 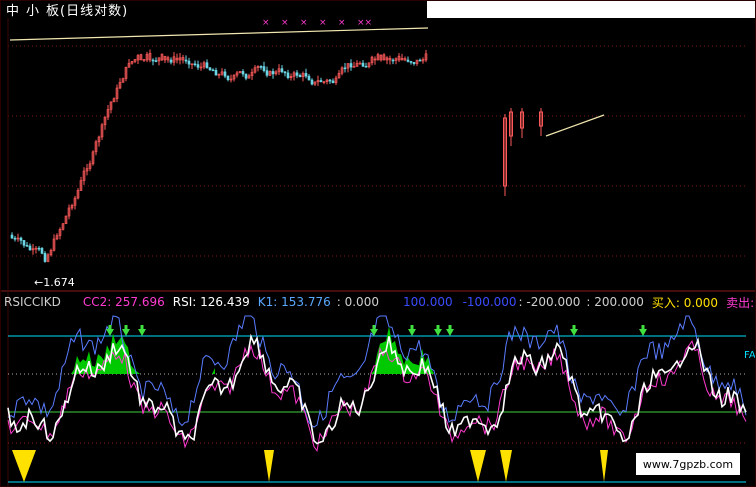 What do you see at coordinates (688, 464) in the screenshot?
I see `watermark: www.7gpzb.com` at bounding box center [688, 464].